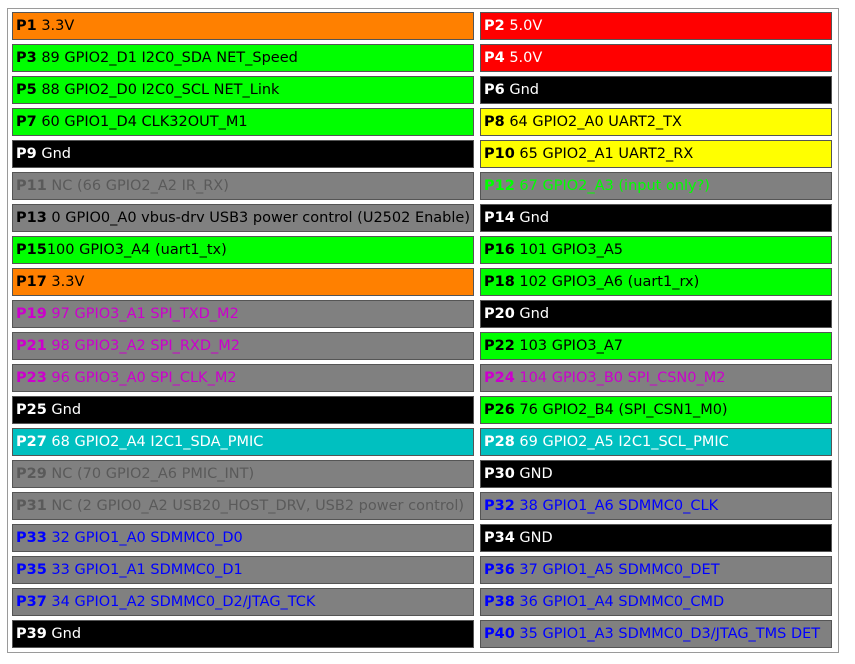 This screenshot has height=664, width=855. Describe the element at coordinates (499, 186) in the screenshot. I see `pin-number: P12` at that location.